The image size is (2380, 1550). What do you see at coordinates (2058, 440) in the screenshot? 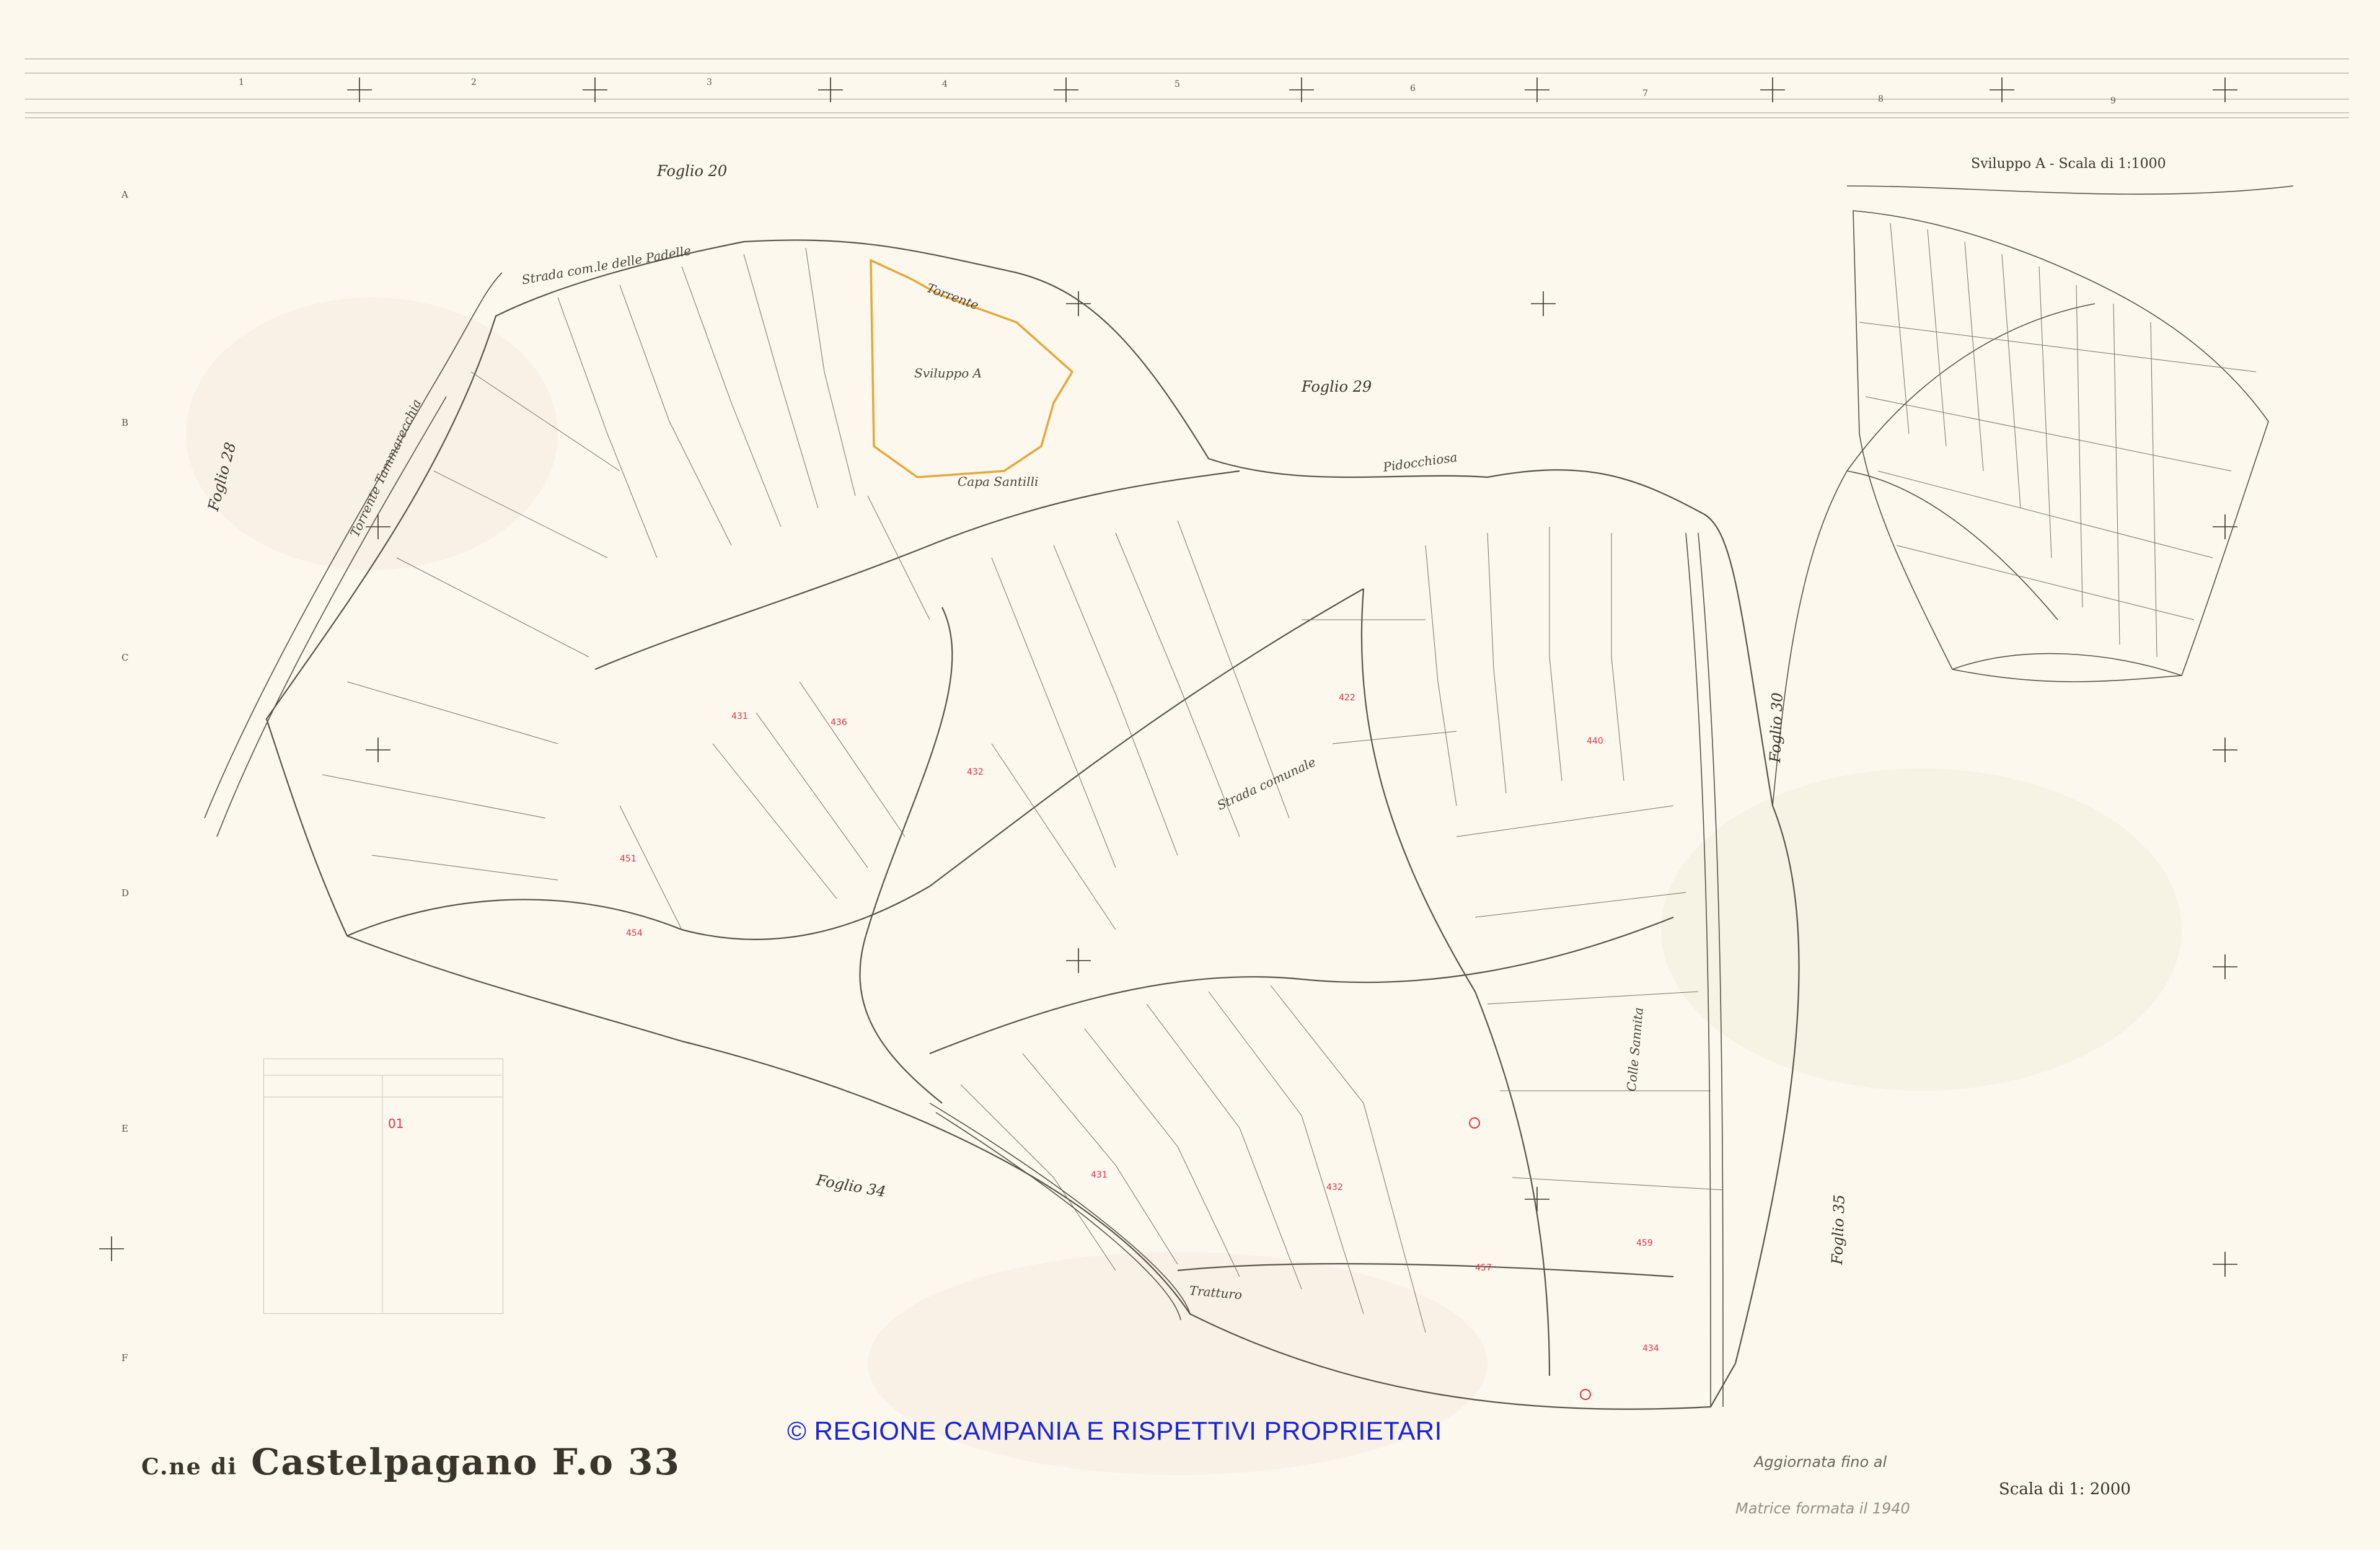
I see `inset-parcels` at bounding box center [2058, 440].